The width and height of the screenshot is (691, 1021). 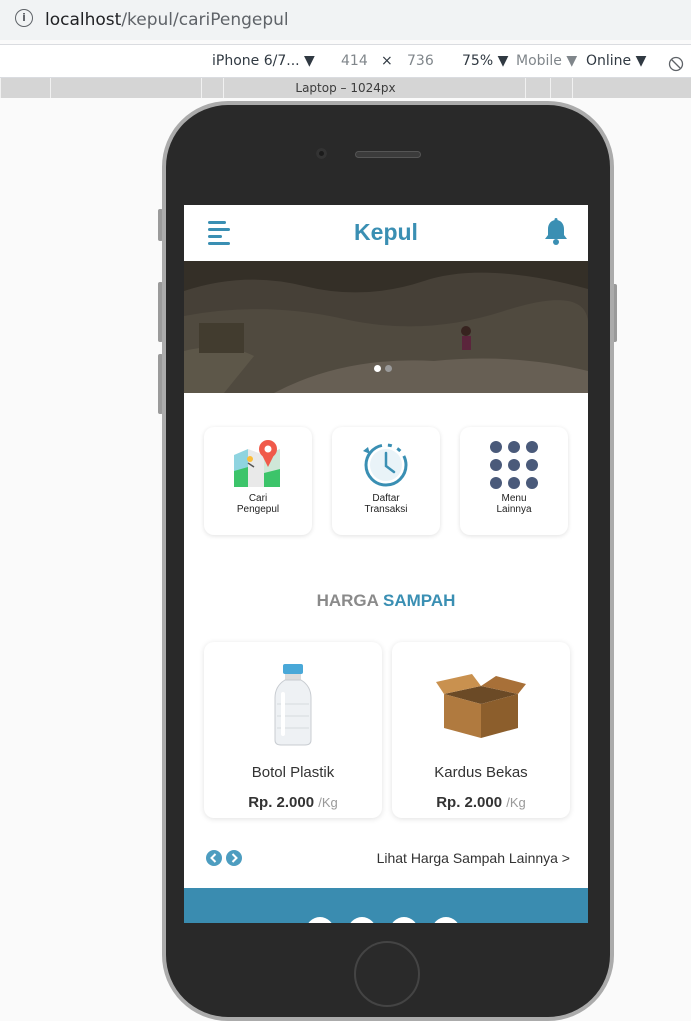 I want to click on info-icon: i, so click(x=24, y=18).